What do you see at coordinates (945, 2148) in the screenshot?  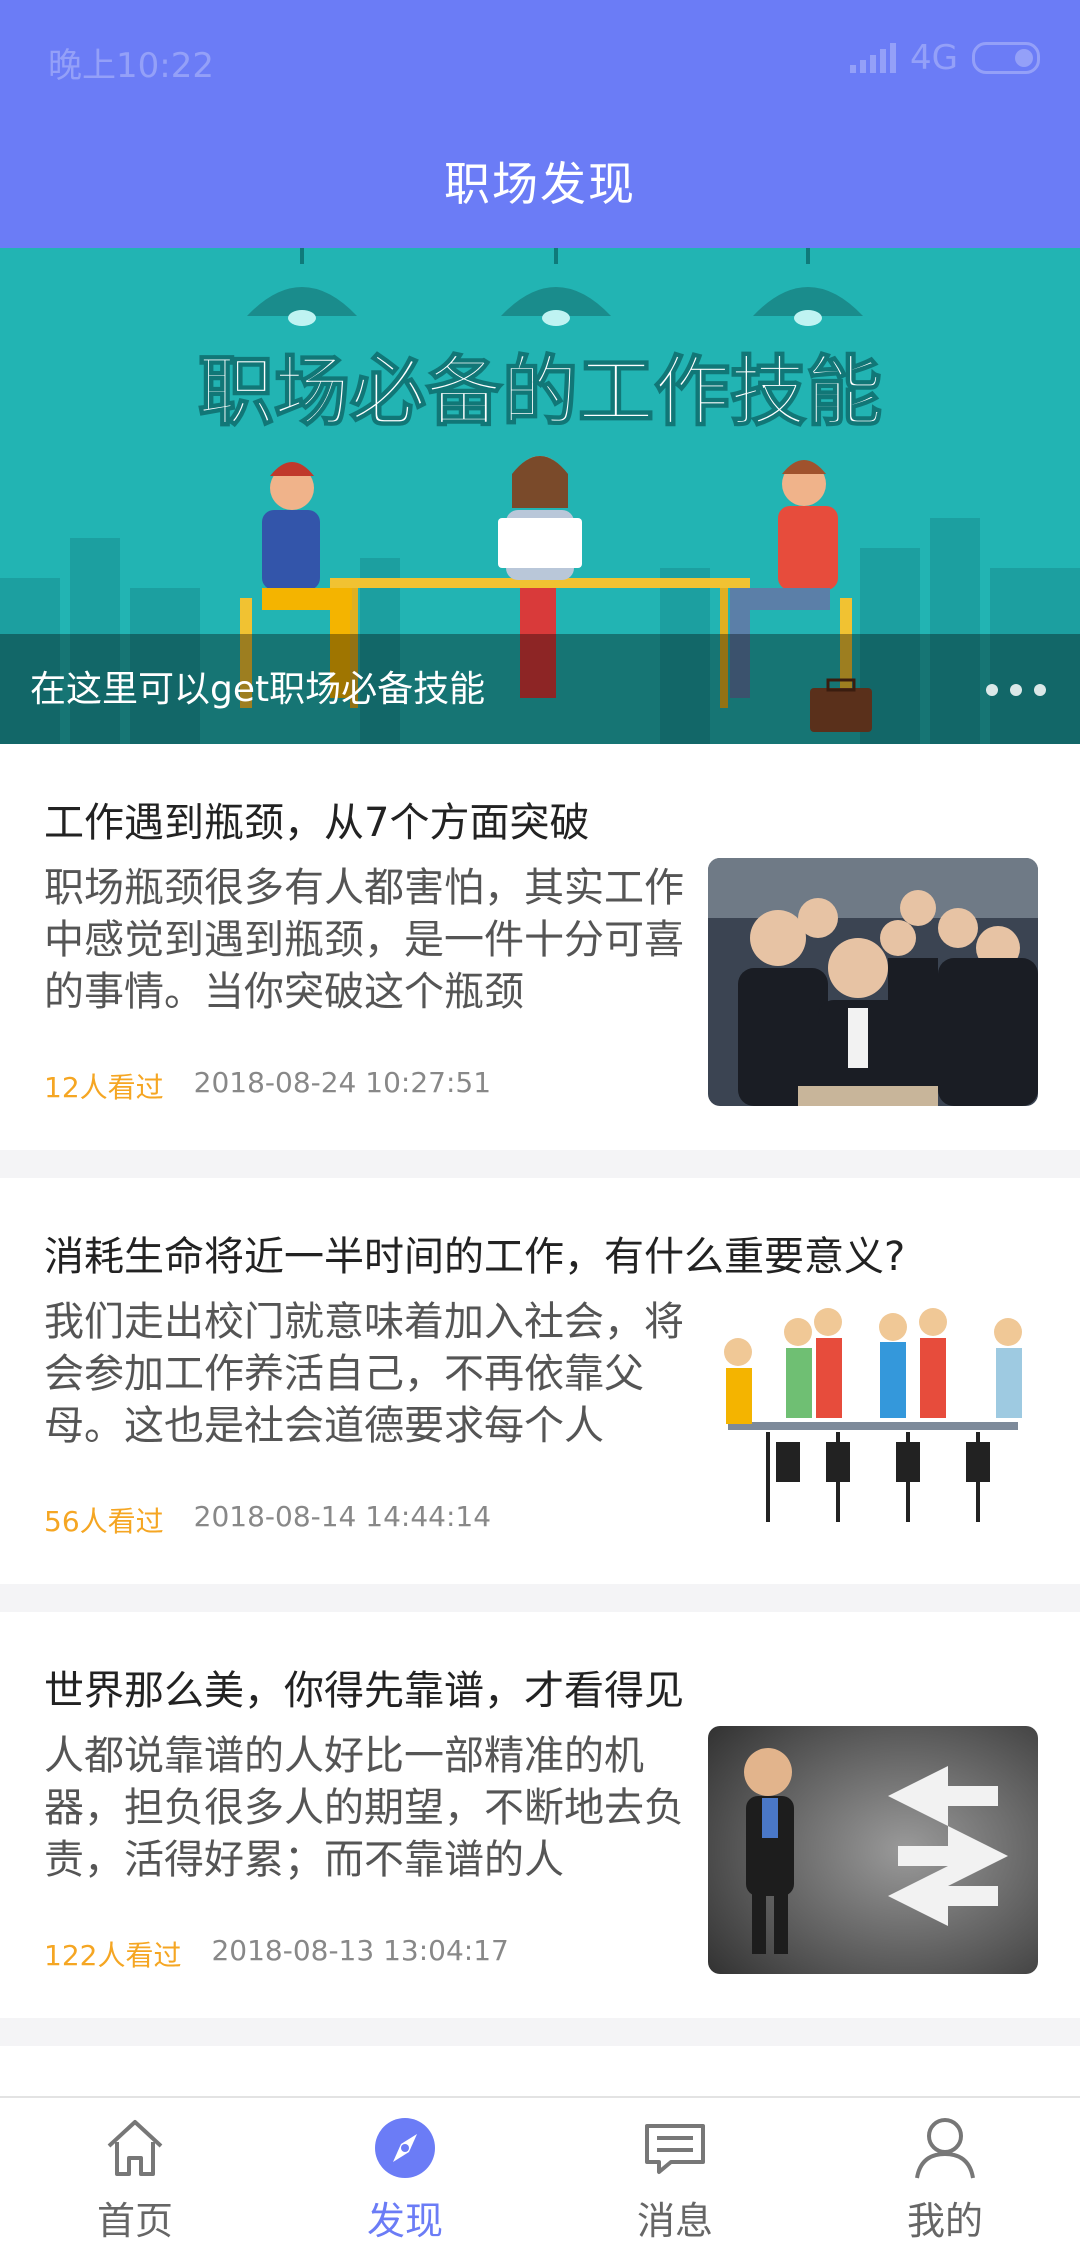 I see `user-icon` at bounding box center [945, 2148].